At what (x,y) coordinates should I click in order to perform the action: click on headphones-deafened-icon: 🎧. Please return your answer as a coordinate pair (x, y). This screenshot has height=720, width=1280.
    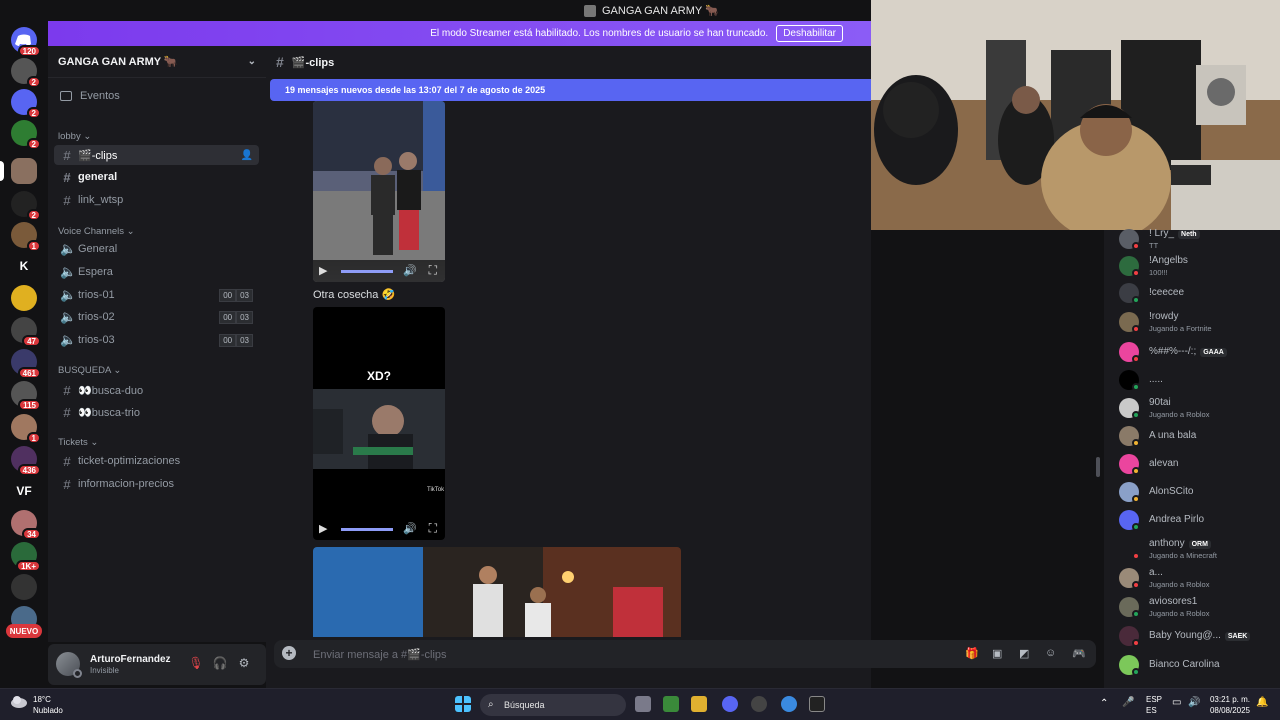
    Looking at the image, I should click on (220, 664).